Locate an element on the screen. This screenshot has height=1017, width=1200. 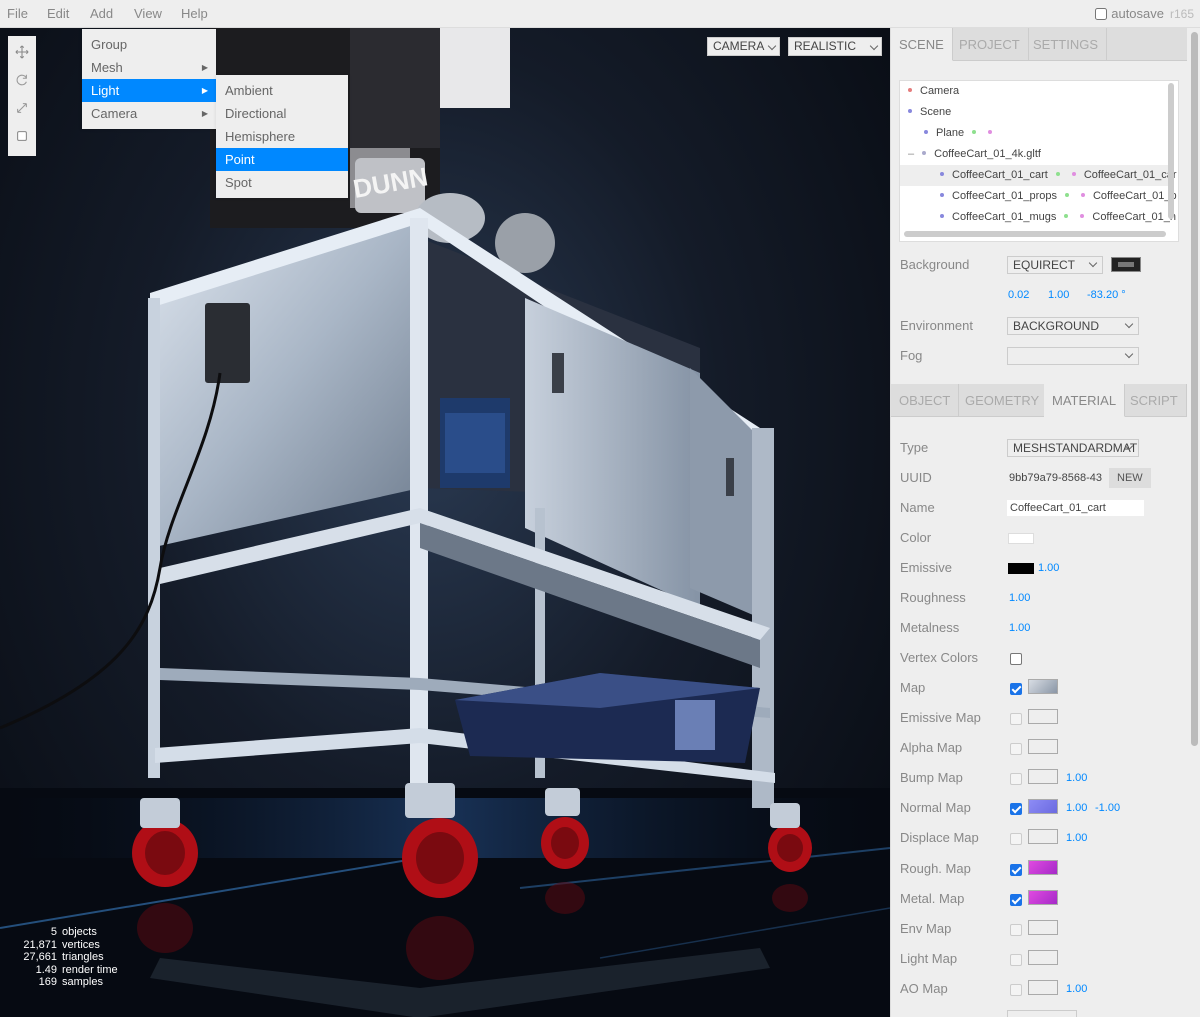
menu-help: Help is located at coordinates (194, 14).